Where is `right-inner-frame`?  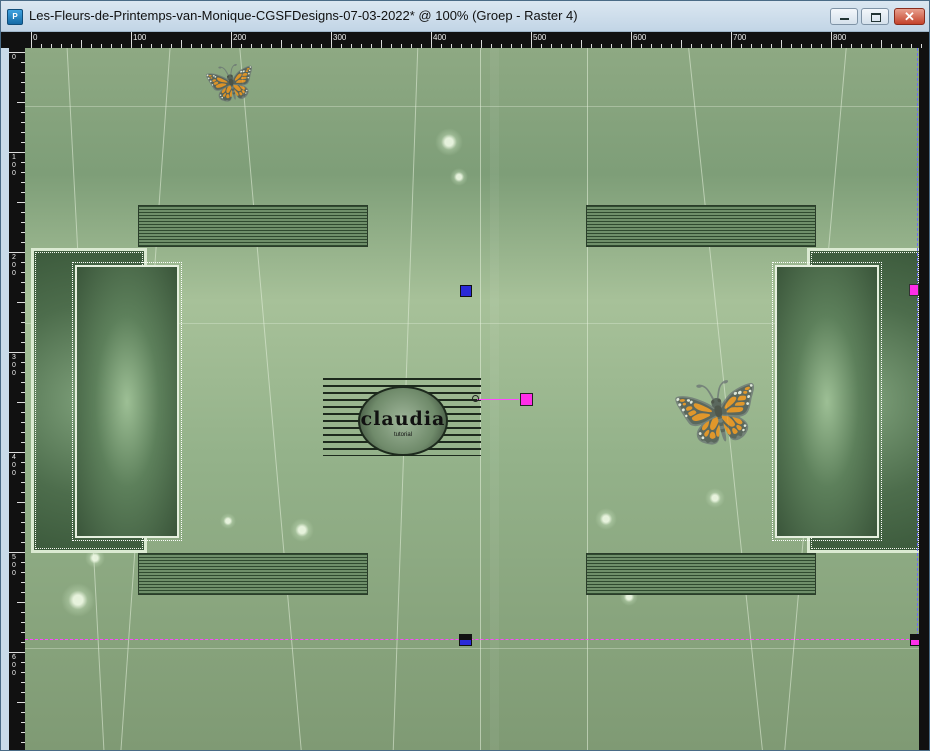
right-inner-frame is located at coordinates (827, 401).